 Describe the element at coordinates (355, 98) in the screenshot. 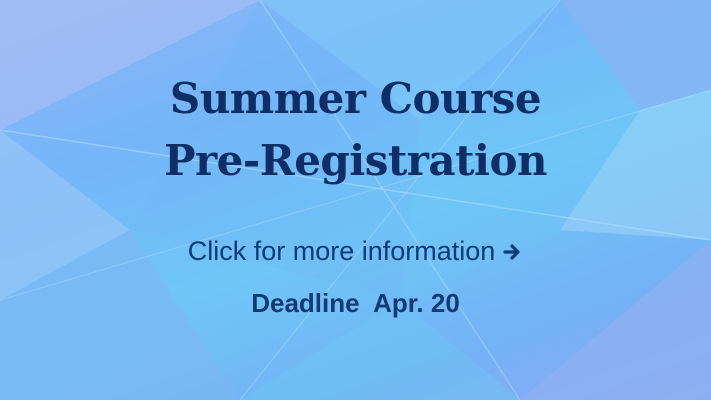

I see `title-line-summer-course: Summer Course` at that location.